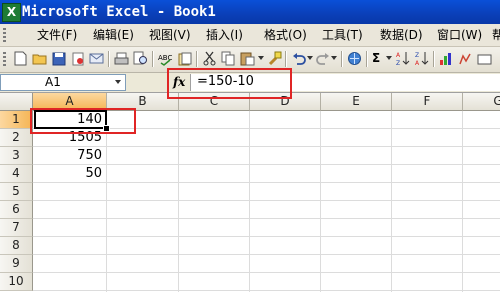 This screenshot has height=292, width=500. What do you see at coordinates (389, 58) in the screenshot?
I see `autosum-dropdown` at bounding box center [389, 58].